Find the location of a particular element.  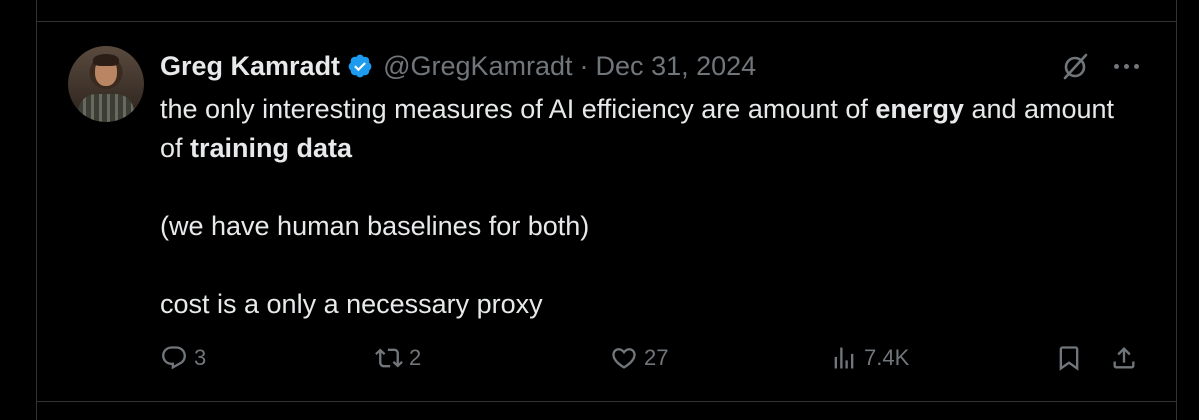

views-count: 7.4K is located at coordinates (887, 357).